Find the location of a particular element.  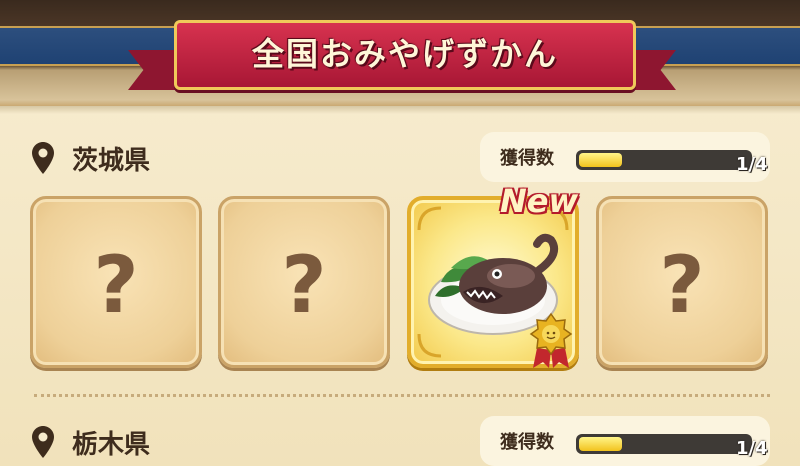

panel-shadow is located at coordinates (400, 110).